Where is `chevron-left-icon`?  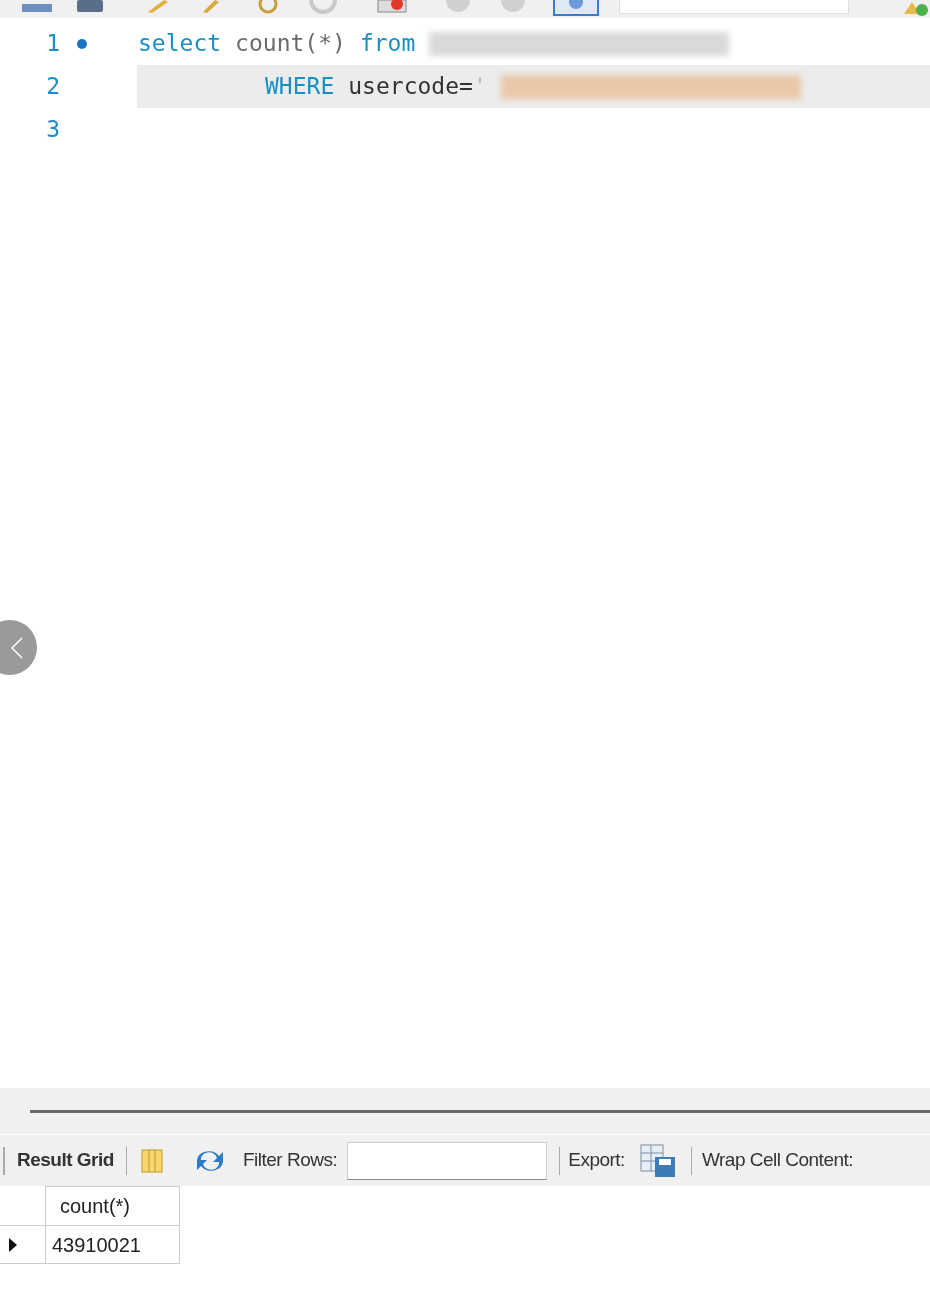 chevron-left-icon is located at coordinates (16, 647).